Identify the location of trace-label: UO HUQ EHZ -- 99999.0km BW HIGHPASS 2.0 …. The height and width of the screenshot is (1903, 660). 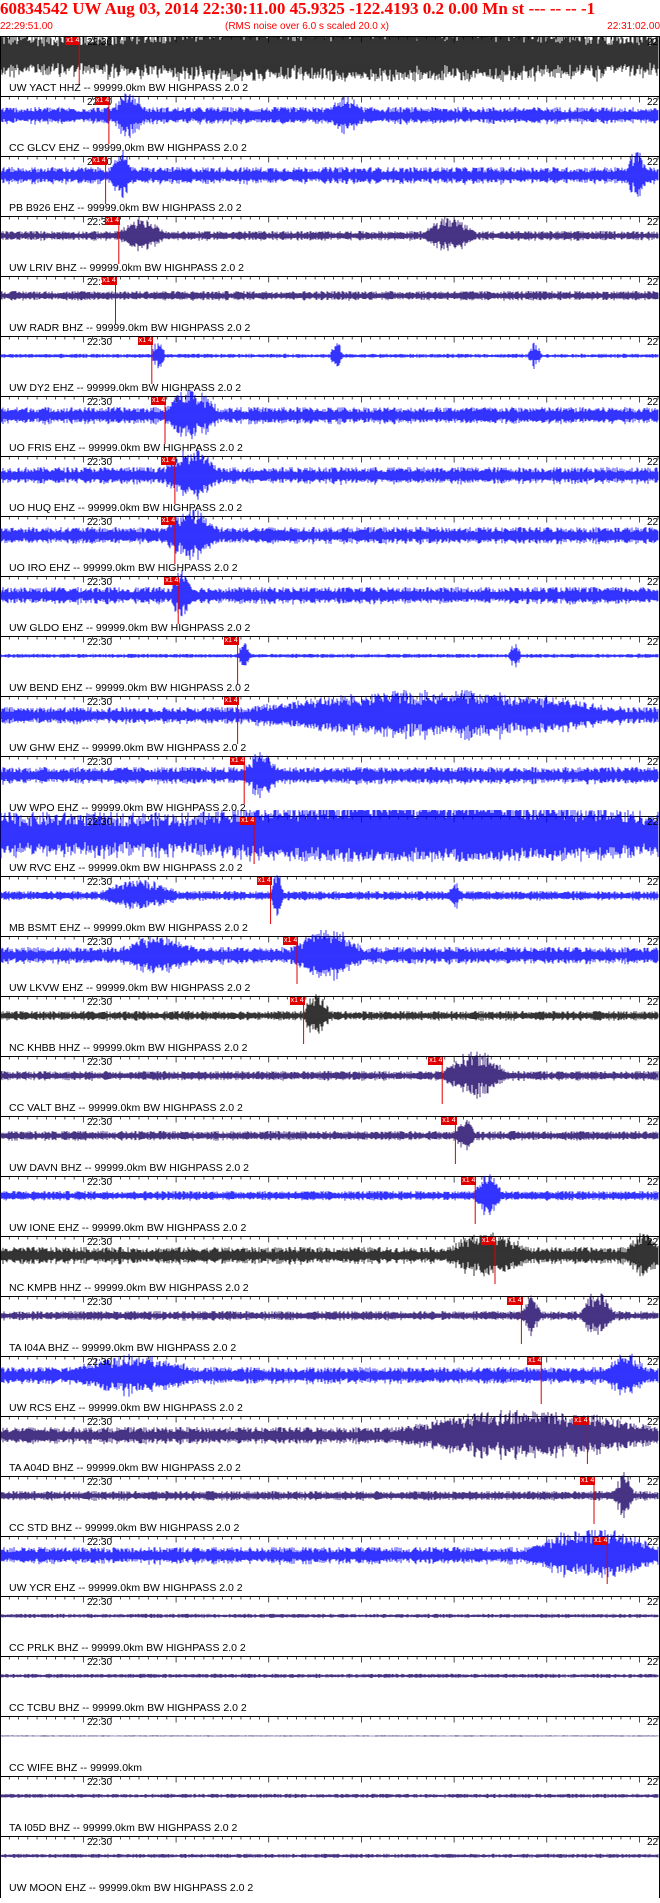
(126, 508).